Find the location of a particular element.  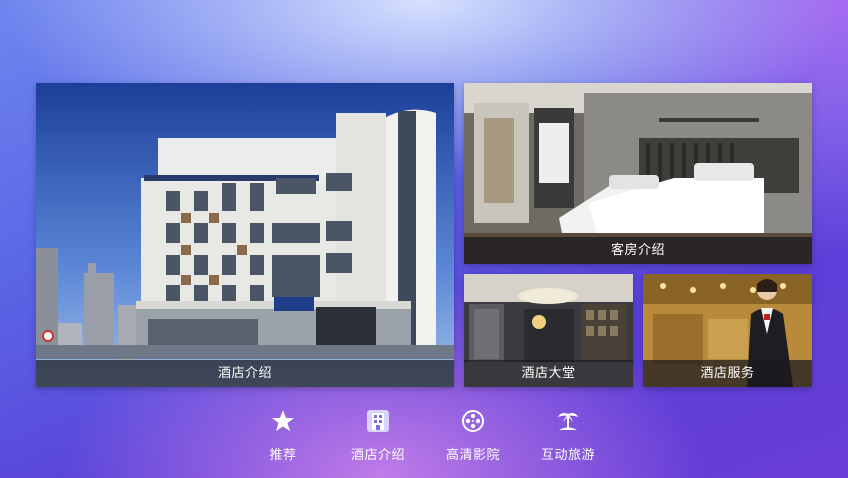

lobby-tile: 酒店大堂 is located at coordinates (548, 330).